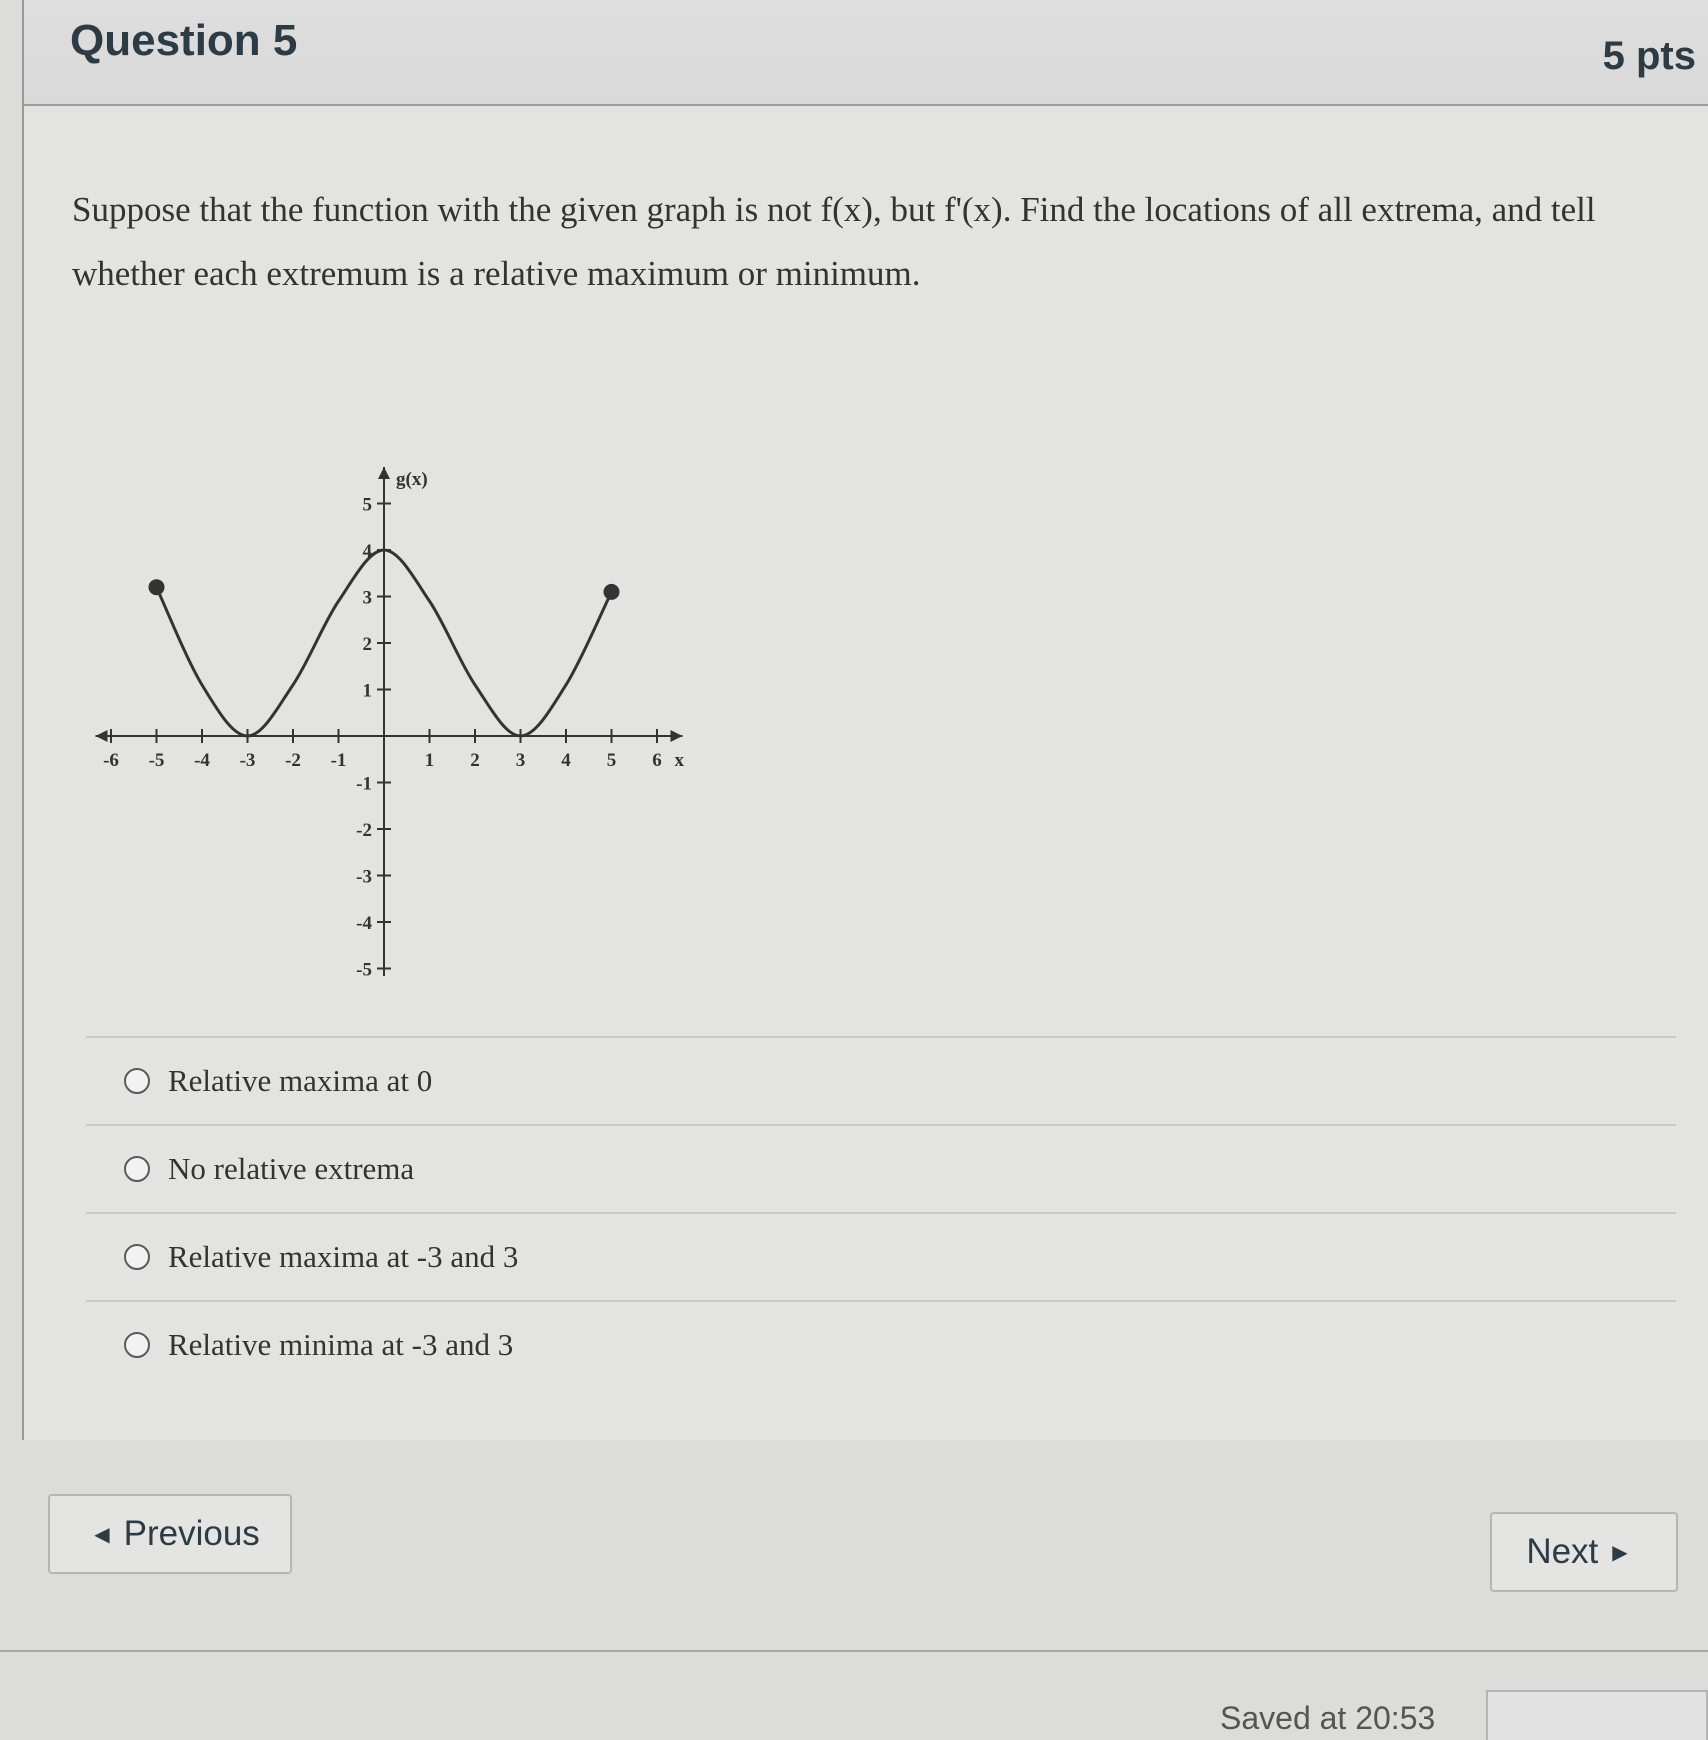 The width and height of the screenshot is (1708, 1740). Describe the element at coordinates (1649, 56) in the screenshot. I see `question-points: 5 pts` at that location.